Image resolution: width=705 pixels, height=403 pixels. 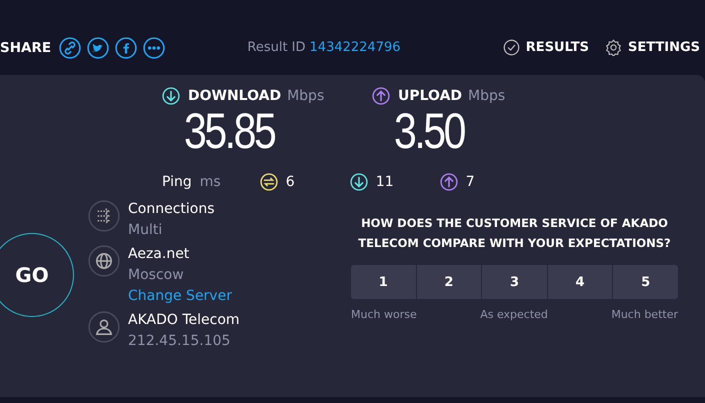 I want to click on server-title: Aeza.net, so click(x=159, y=254).